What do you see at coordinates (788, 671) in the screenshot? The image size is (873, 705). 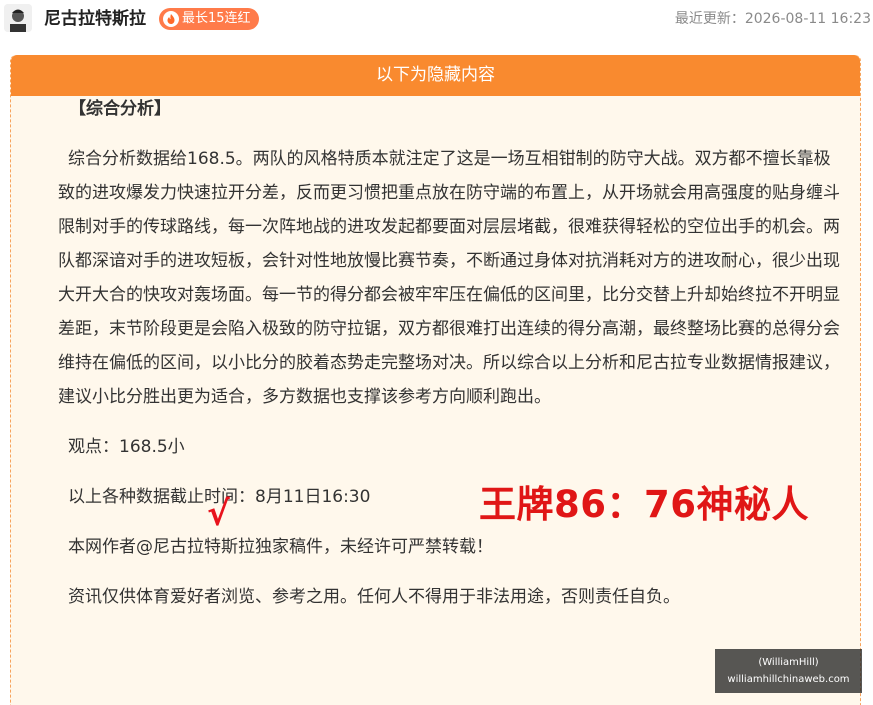 I see `watermark-overlay: (WilliamHill) williamhillchinaweb.com` at bounding box center [788, 671].